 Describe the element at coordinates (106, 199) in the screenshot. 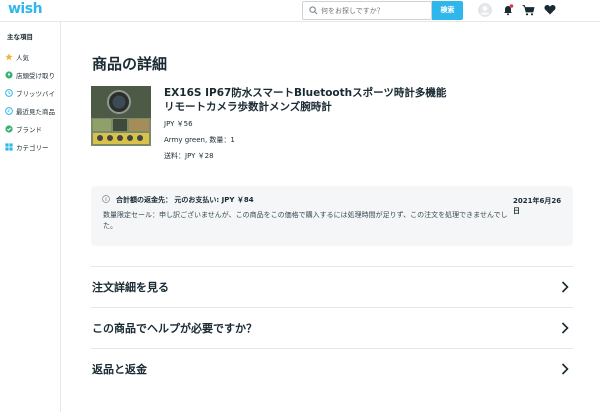

I see `info-icon` at that location.